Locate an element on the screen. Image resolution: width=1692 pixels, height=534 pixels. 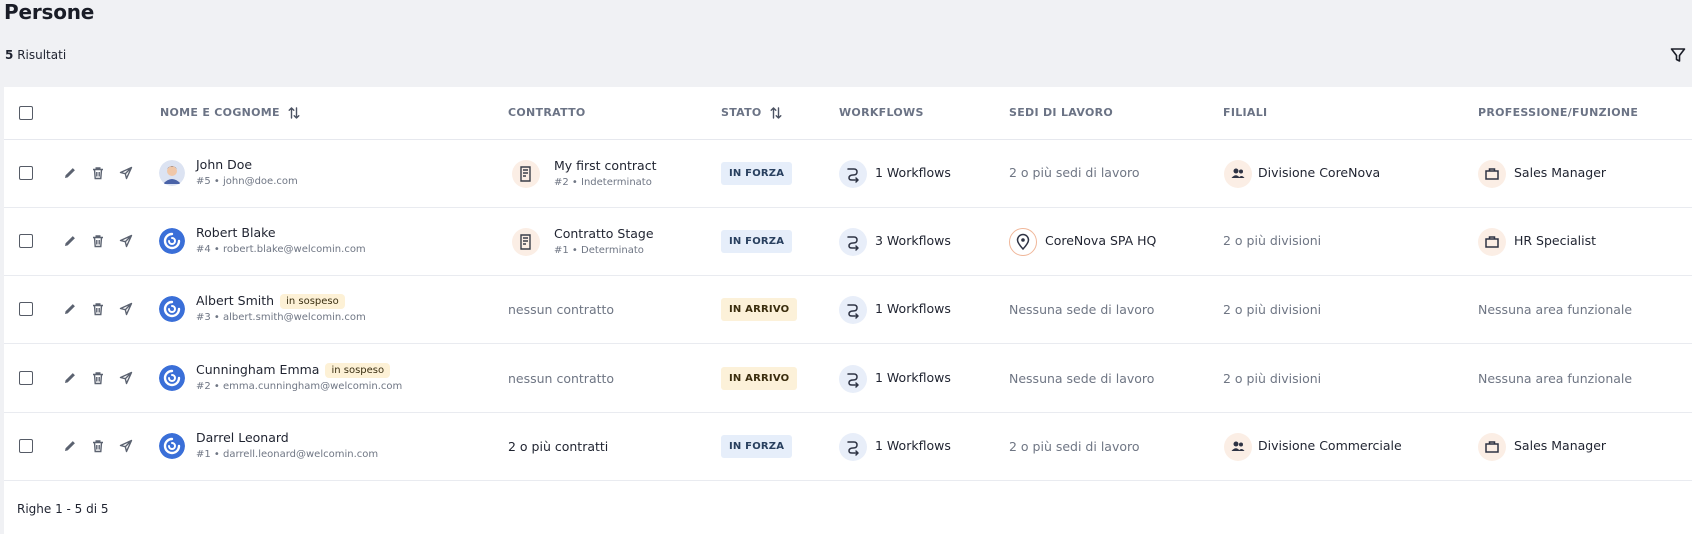
people-icon is located at coordinates (1238, 446).